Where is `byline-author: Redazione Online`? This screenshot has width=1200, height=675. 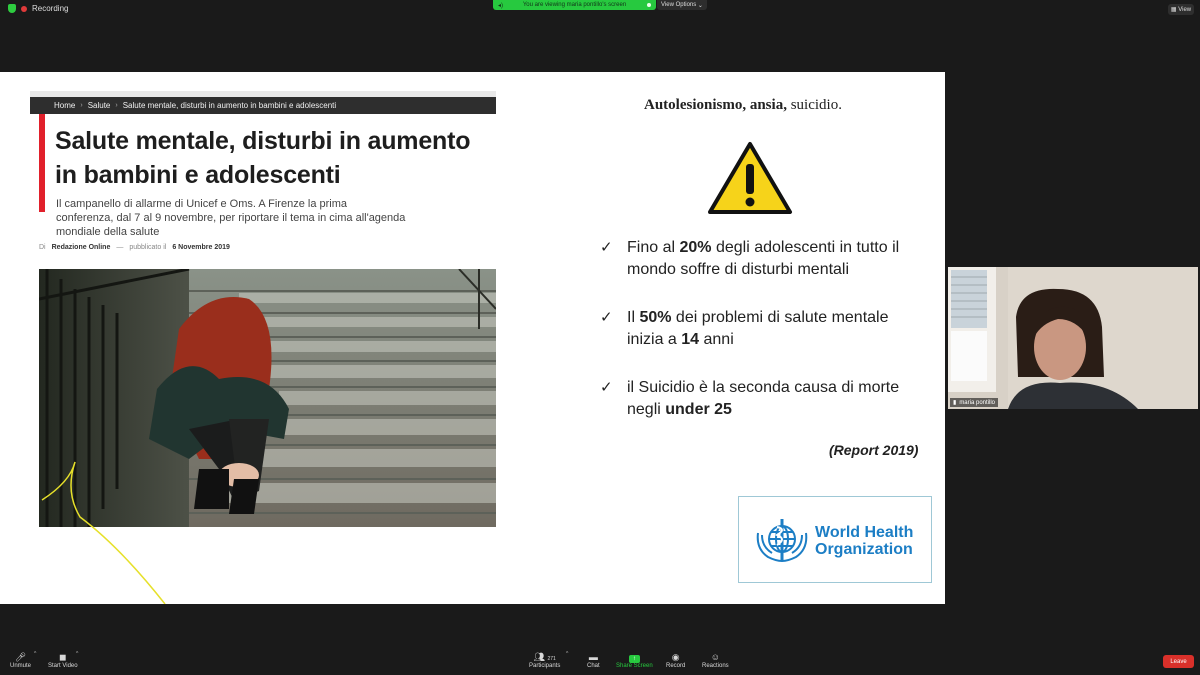 byline-author: Redazione Online is located at coordinates (81, 247).